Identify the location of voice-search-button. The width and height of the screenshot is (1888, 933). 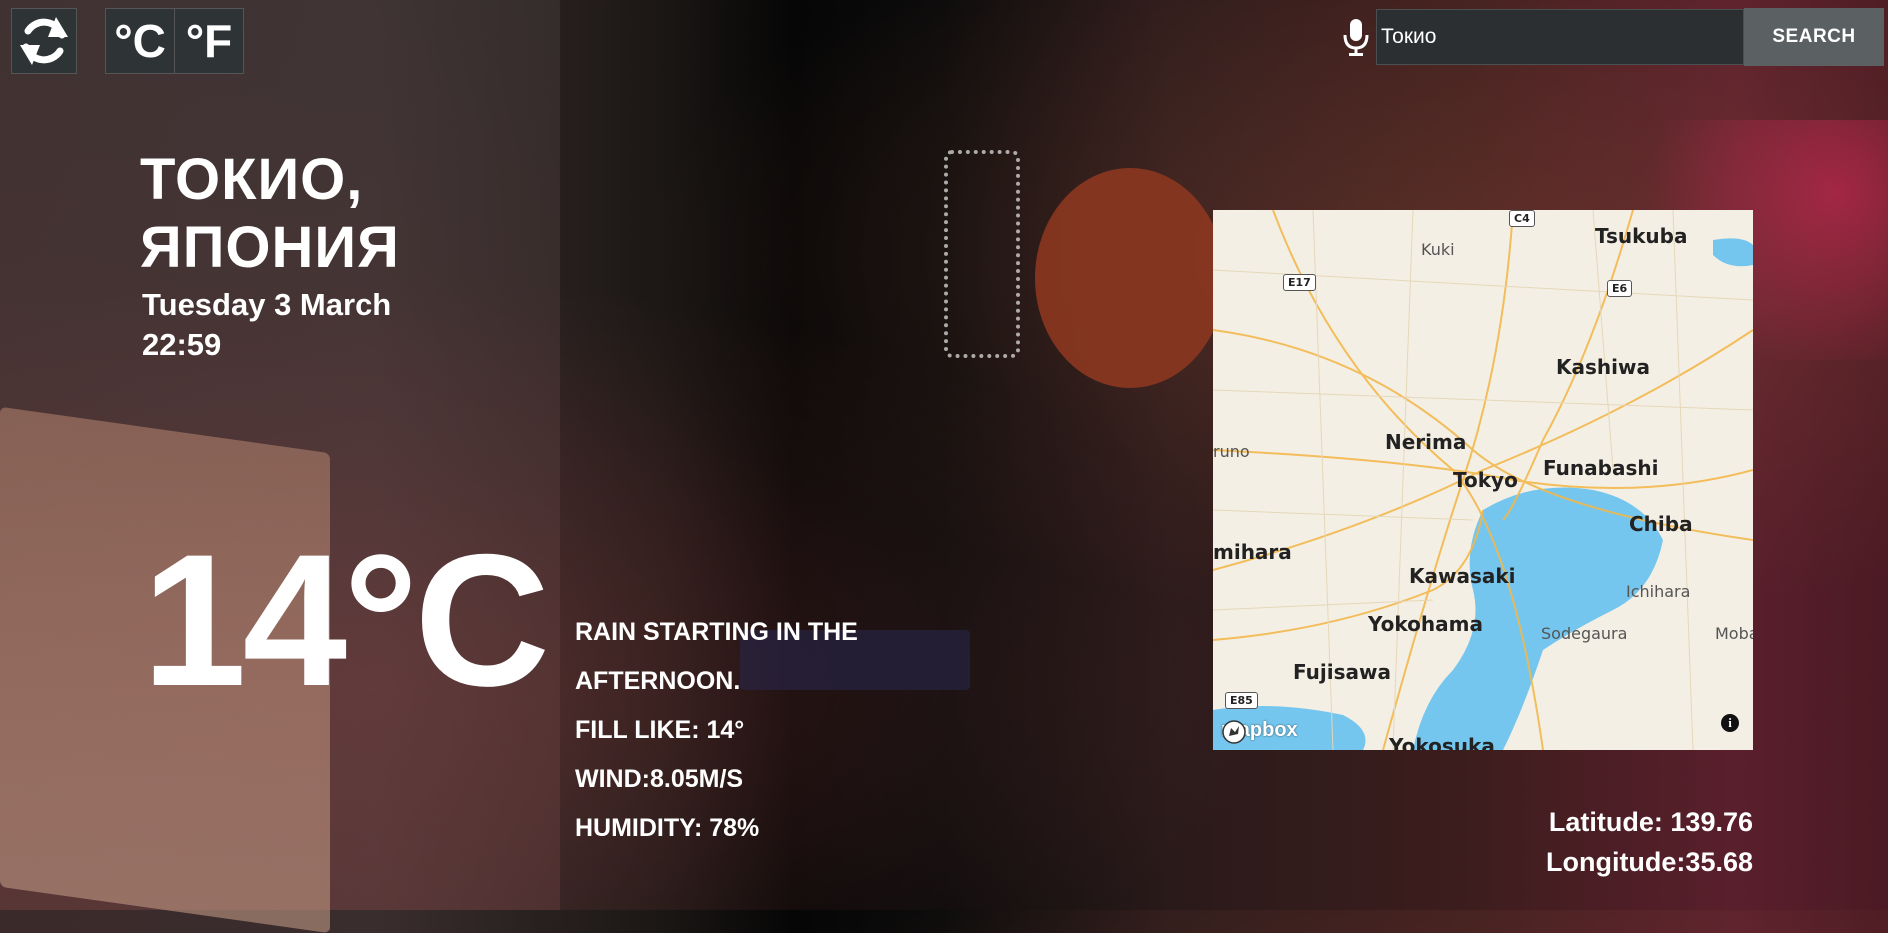
(1356, 37).